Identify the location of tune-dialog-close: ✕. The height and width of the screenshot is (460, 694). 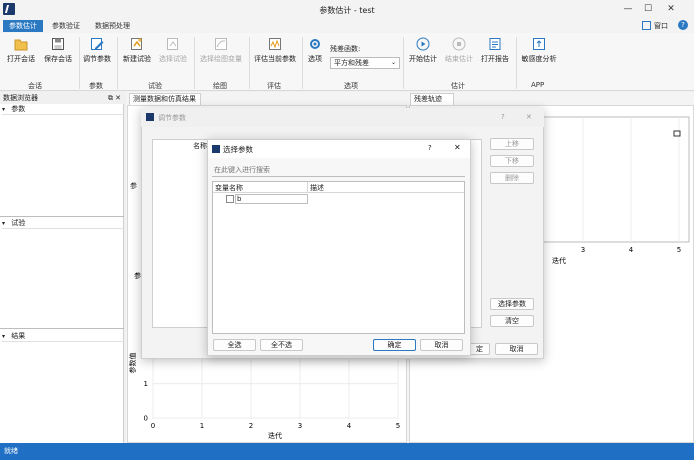
(529, 117).